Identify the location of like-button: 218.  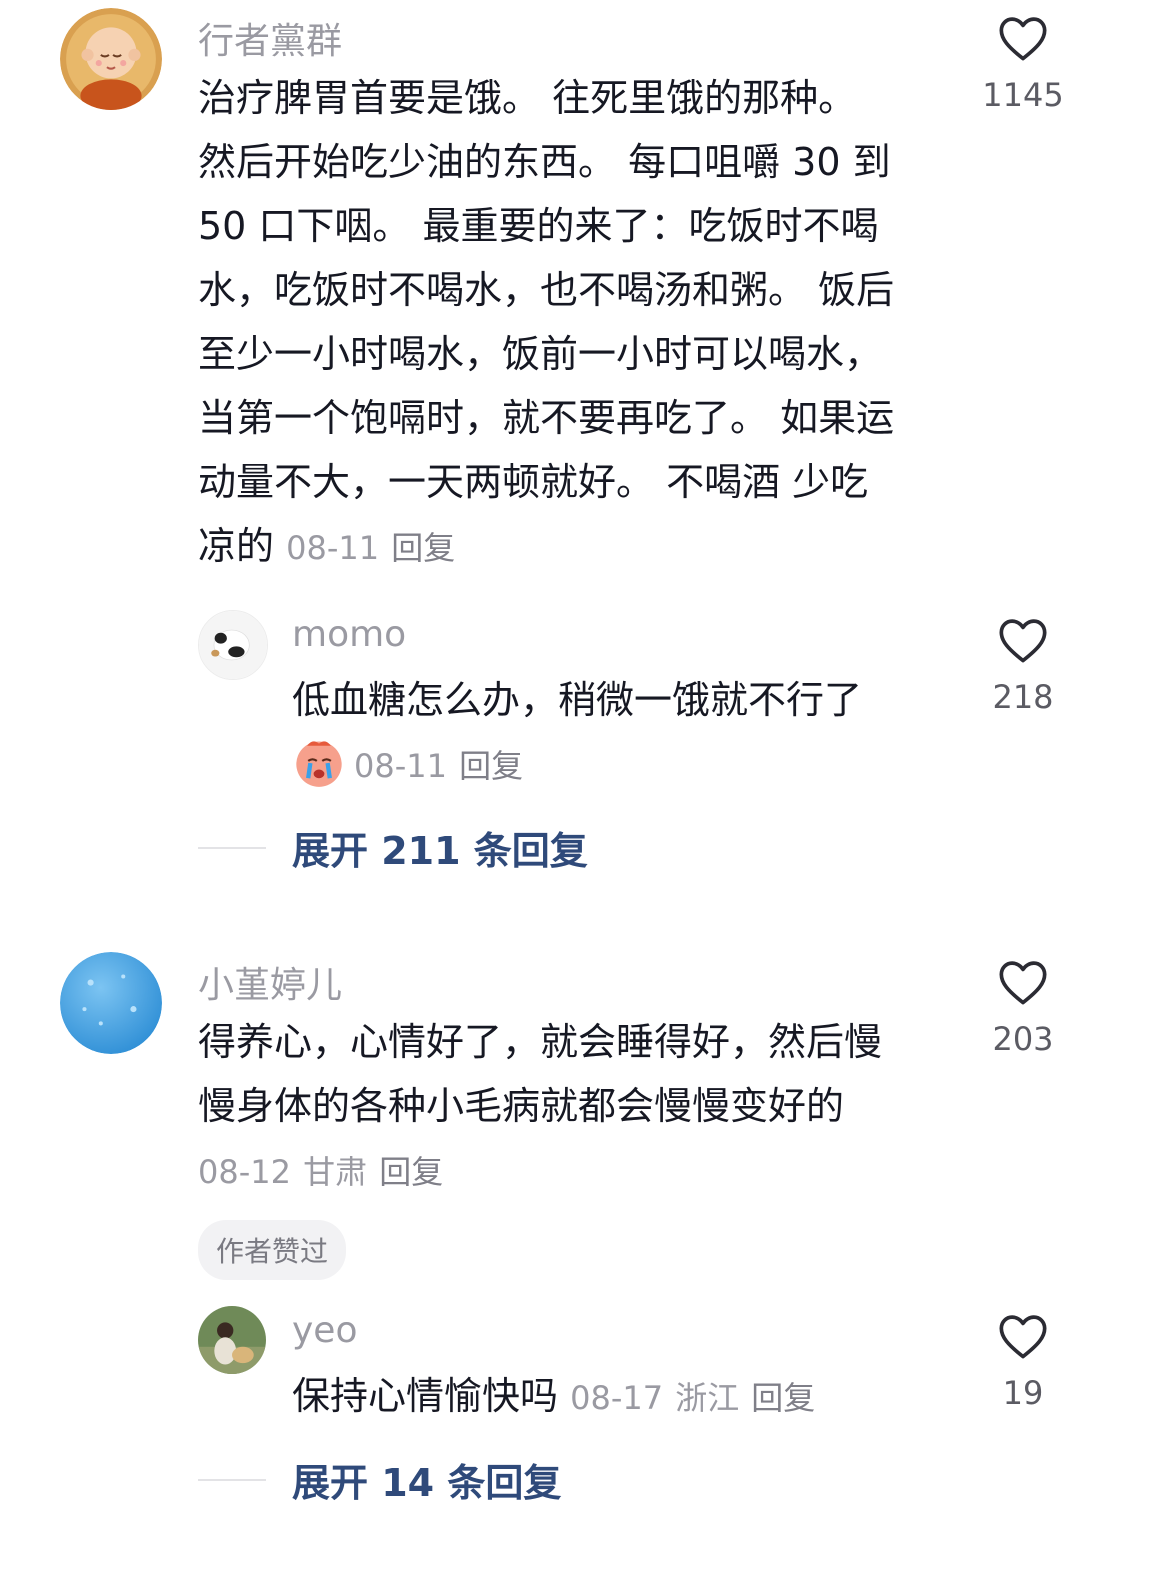
(1023, 666).